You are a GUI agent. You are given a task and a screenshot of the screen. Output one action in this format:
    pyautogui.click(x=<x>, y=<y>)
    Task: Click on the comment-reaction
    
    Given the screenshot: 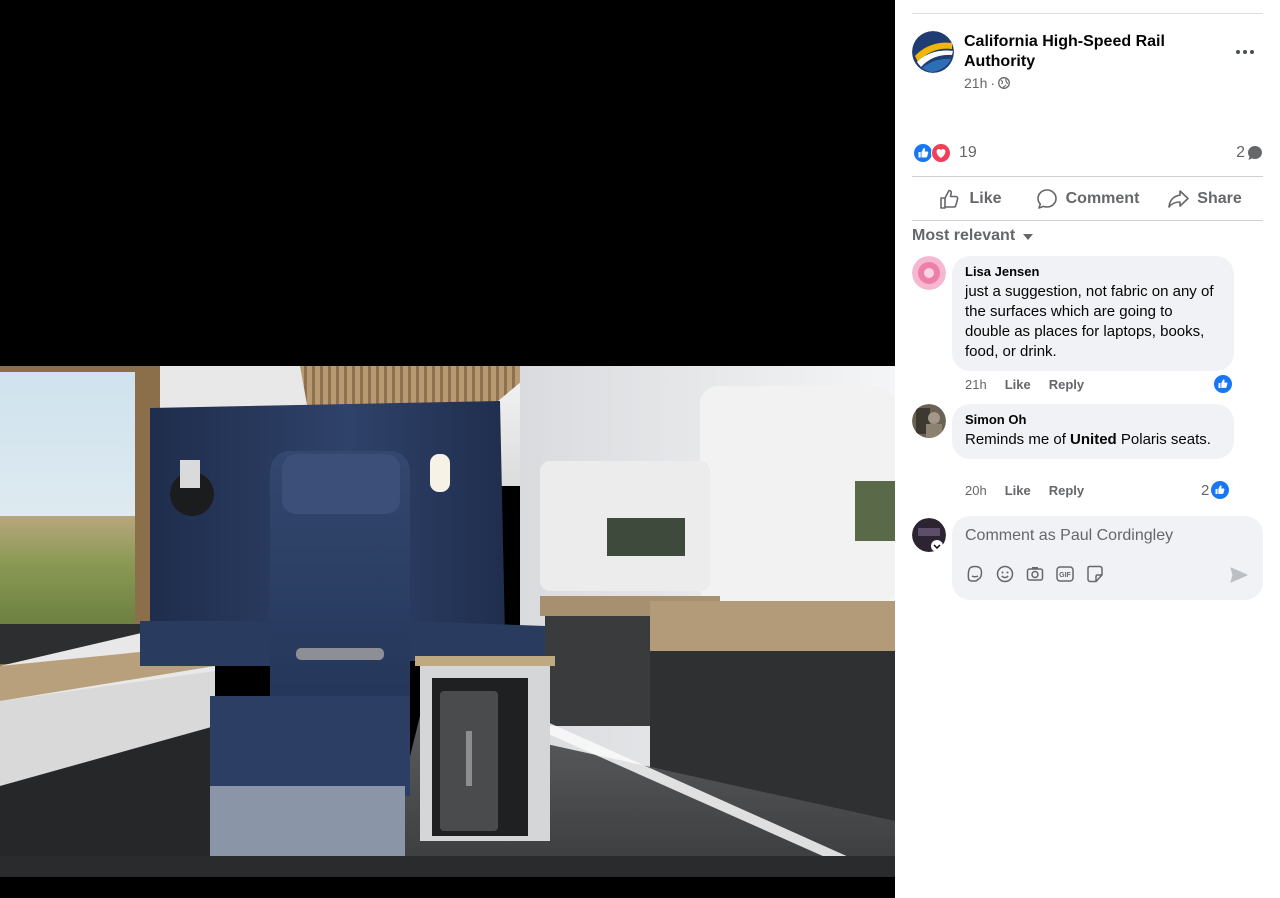 What is the action you would take?
    pyautogui.click(x=1222, y=384)
    